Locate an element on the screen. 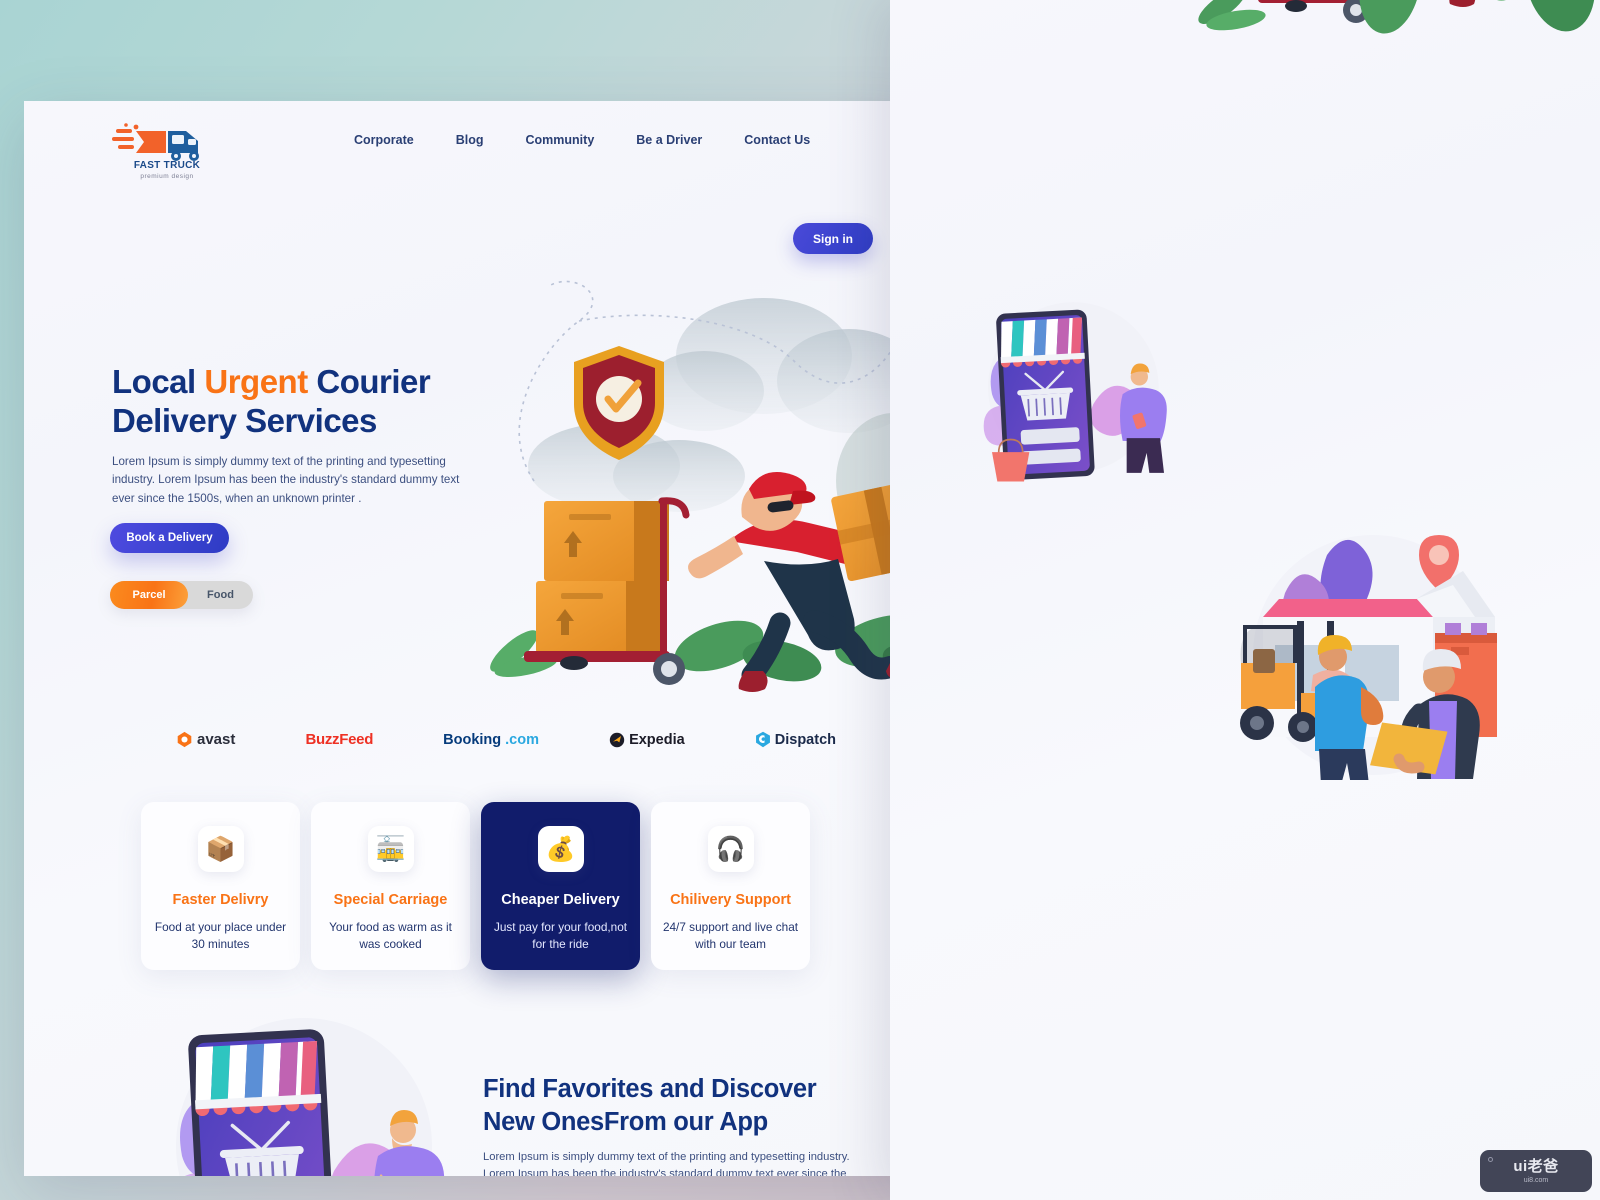 Image resolution: width=1600 pixels, height=1200 pixels. feature-card-desc: Your food as warm as it was cooked is located at coordinates (390, 936).